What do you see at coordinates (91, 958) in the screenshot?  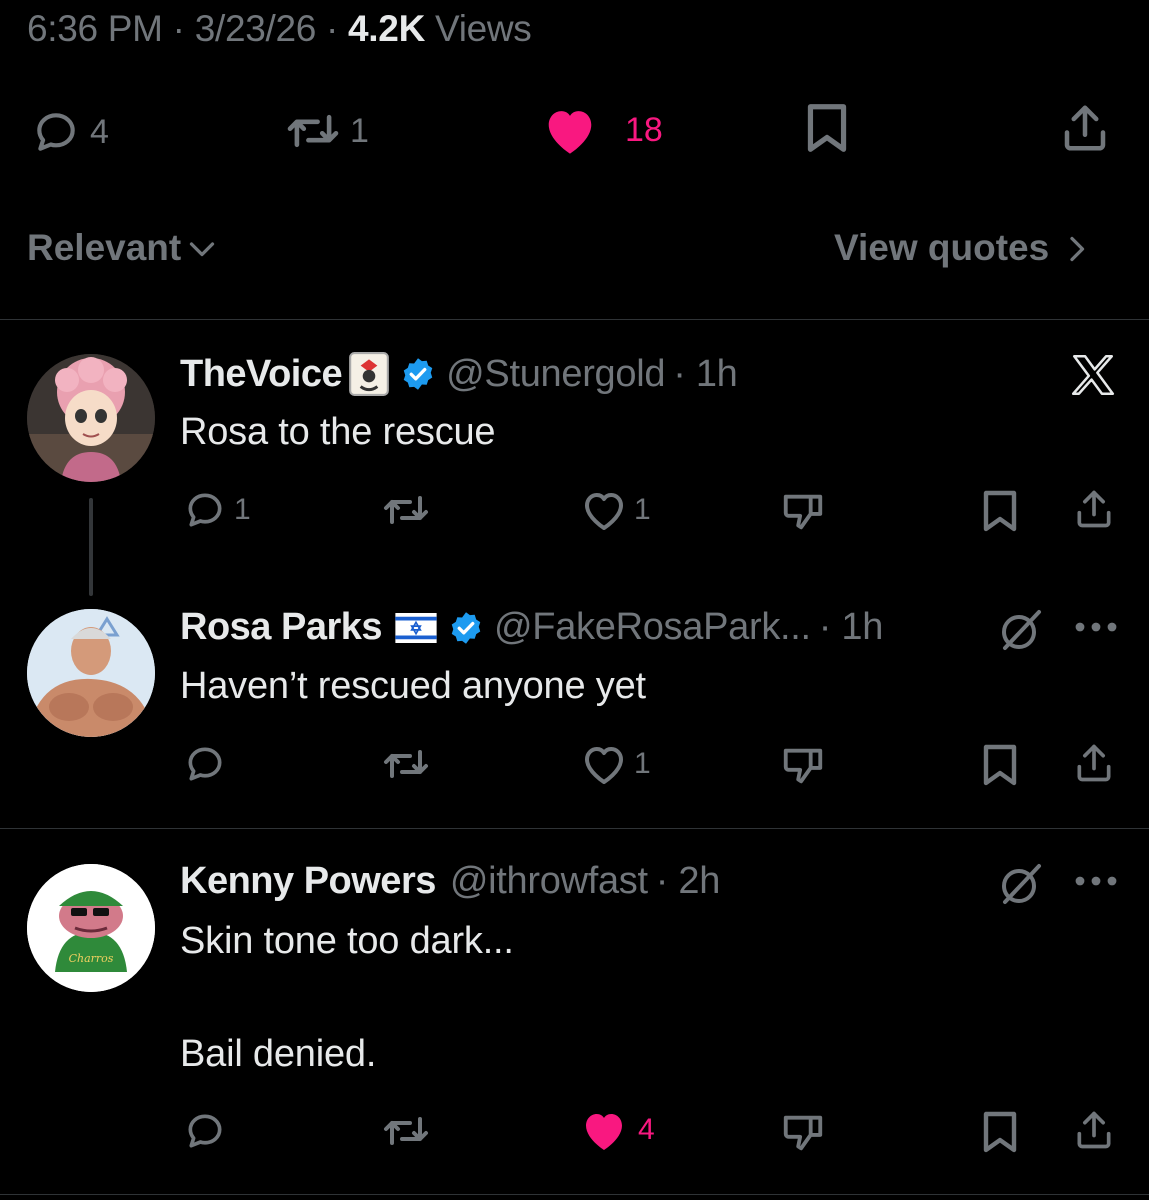 I see `svg-text: Charros` at bounding box center [91, 958].